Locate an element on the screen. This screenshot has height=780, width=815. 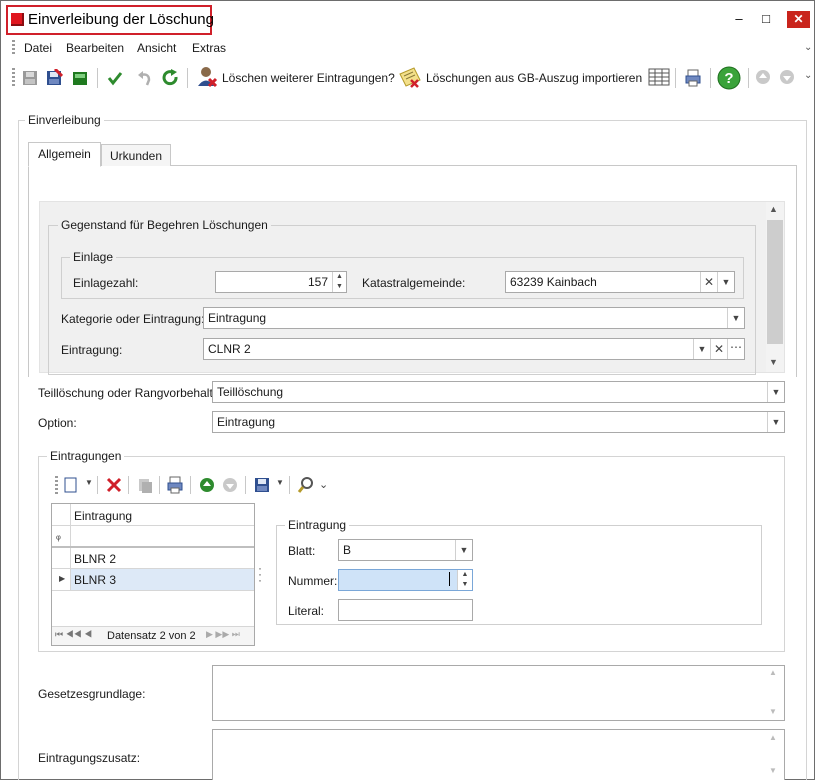
nummer-input is located at coordinates (405, 580).